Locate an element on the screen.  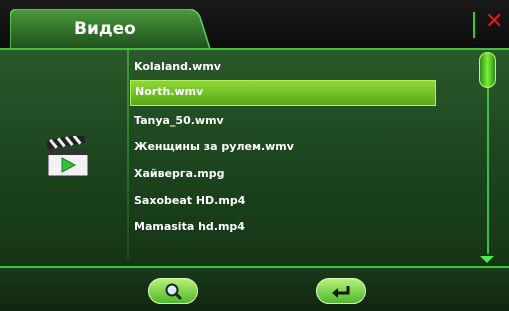
search-icon is located at coordinates (173, 291).